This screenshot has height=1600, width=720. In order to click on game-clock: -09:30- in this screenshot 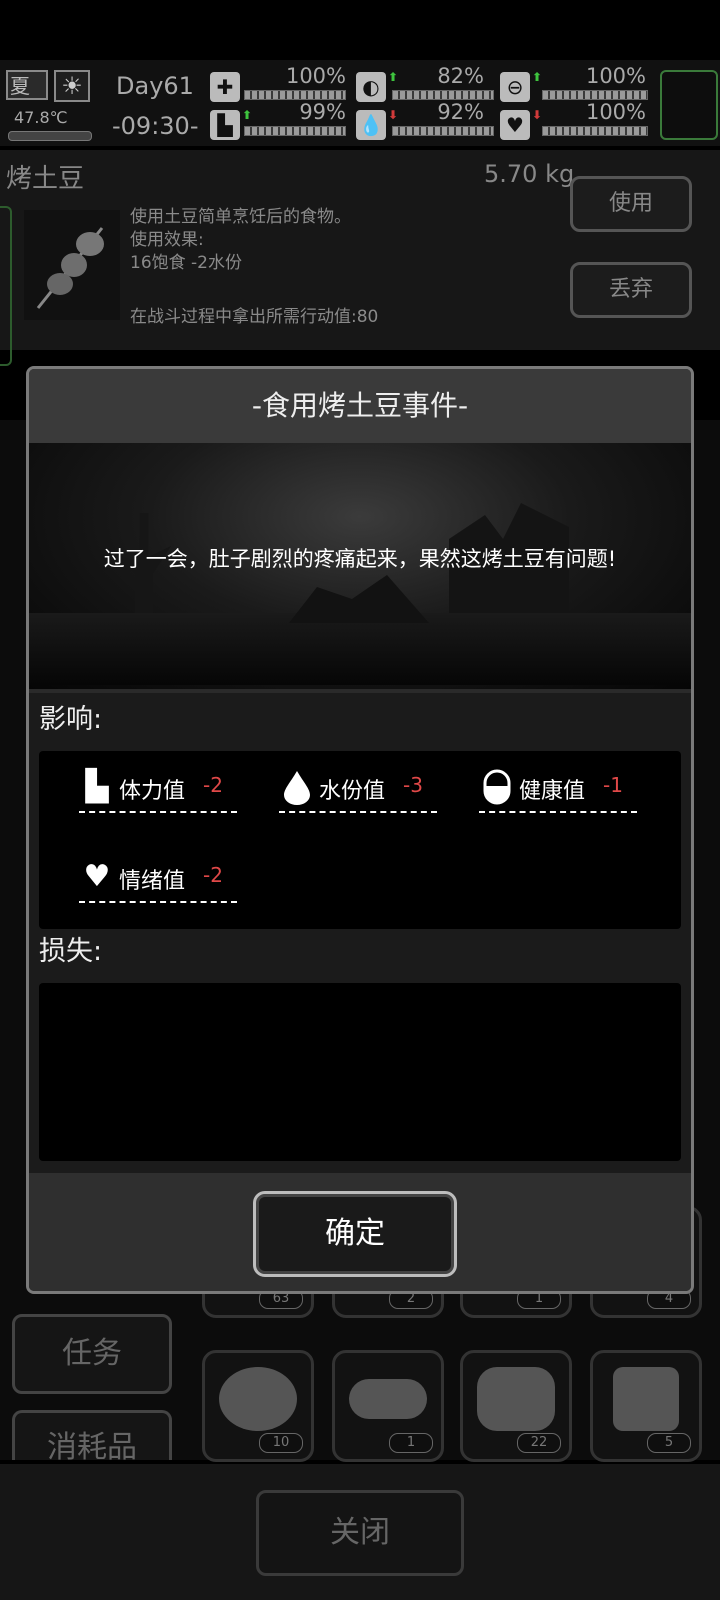, I will do `click(155, 126)`.